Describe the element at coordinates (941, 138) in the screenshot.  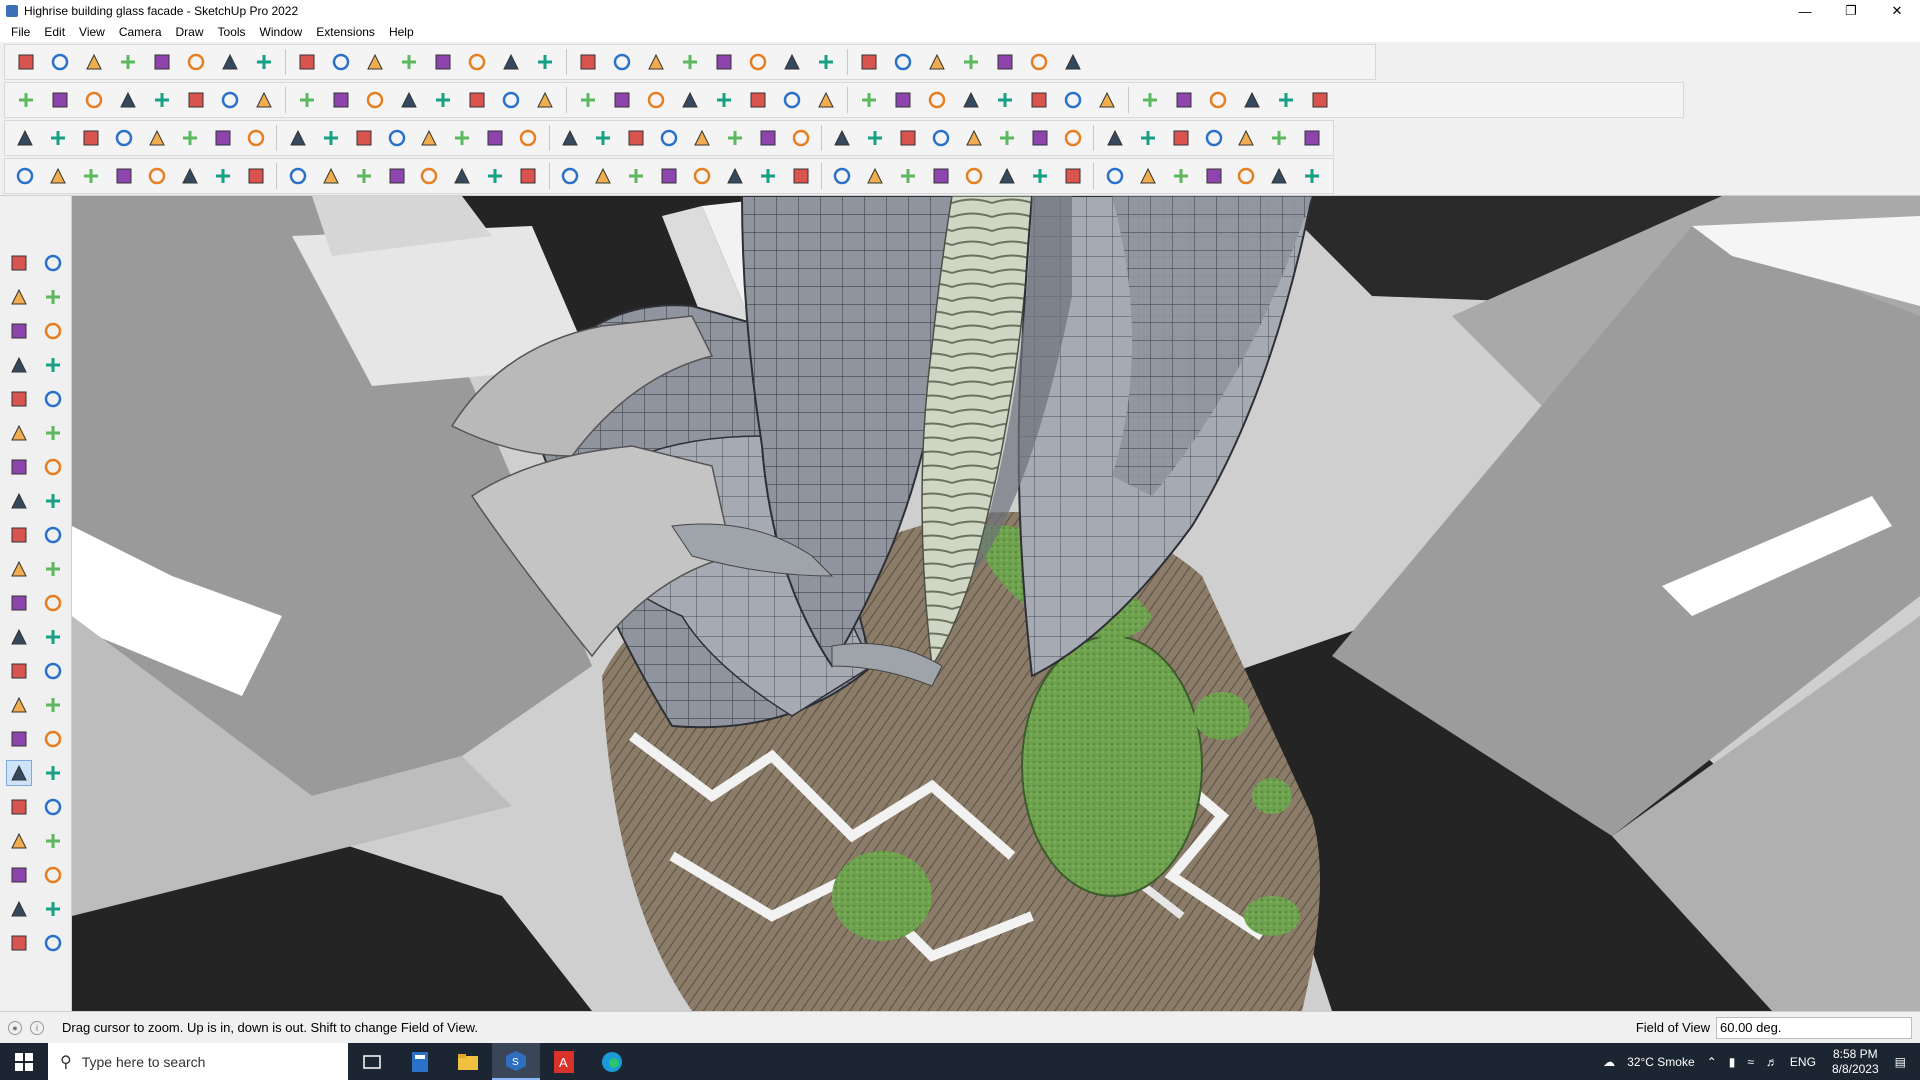
I see `tool-a-icon` at that location.